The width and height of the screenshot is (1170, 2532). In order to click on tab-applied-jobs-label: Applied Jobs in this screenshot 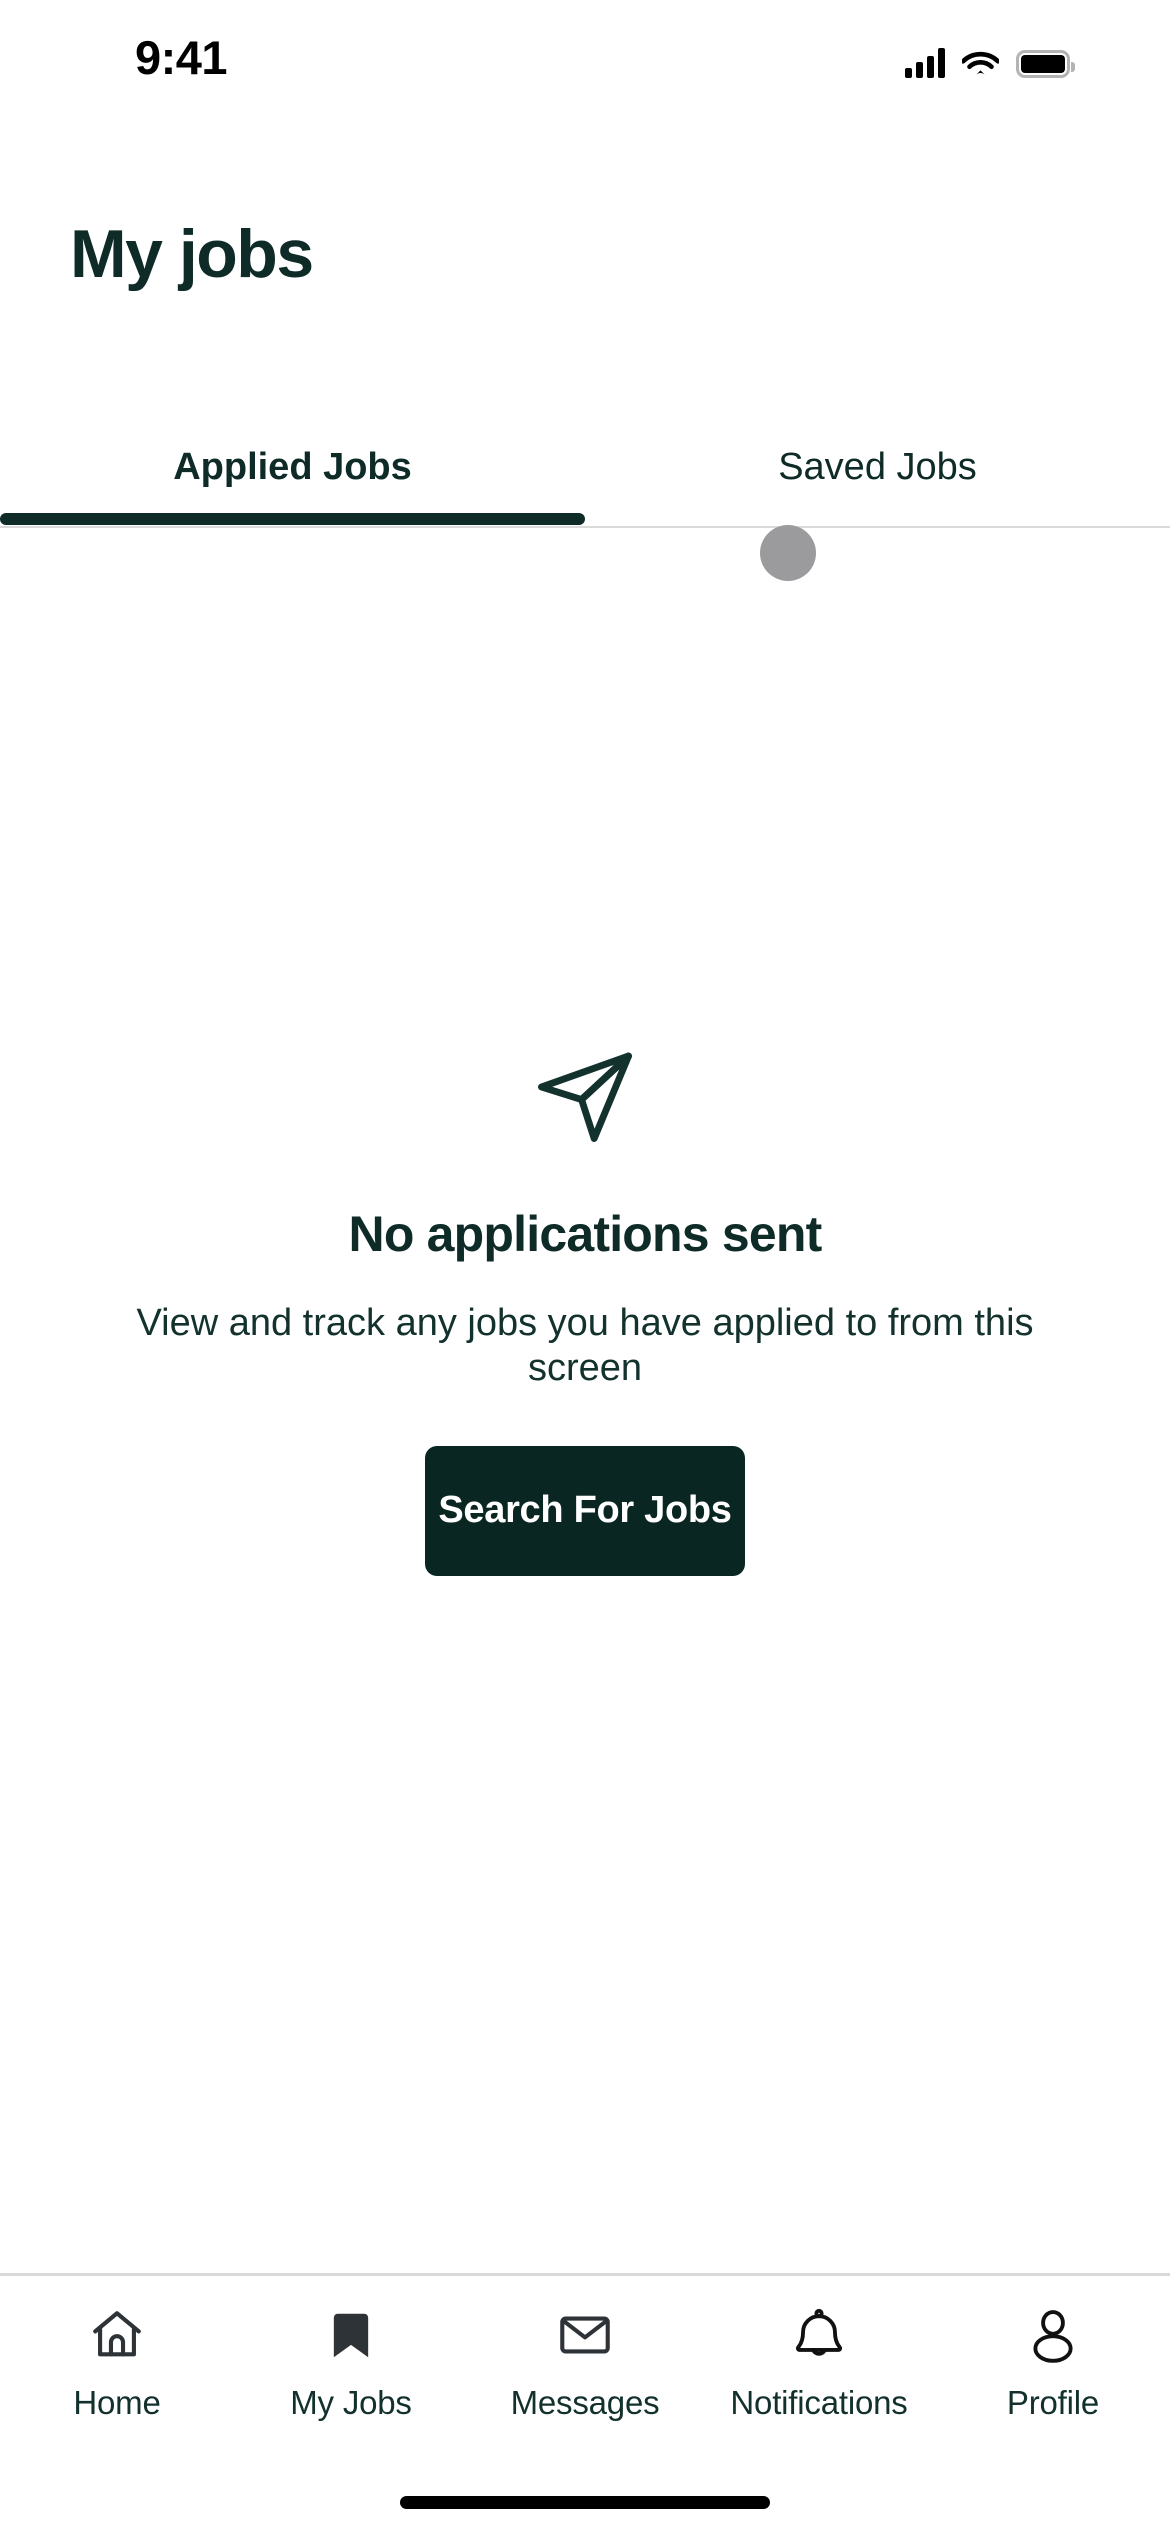, I will do `click(292, 467)`.